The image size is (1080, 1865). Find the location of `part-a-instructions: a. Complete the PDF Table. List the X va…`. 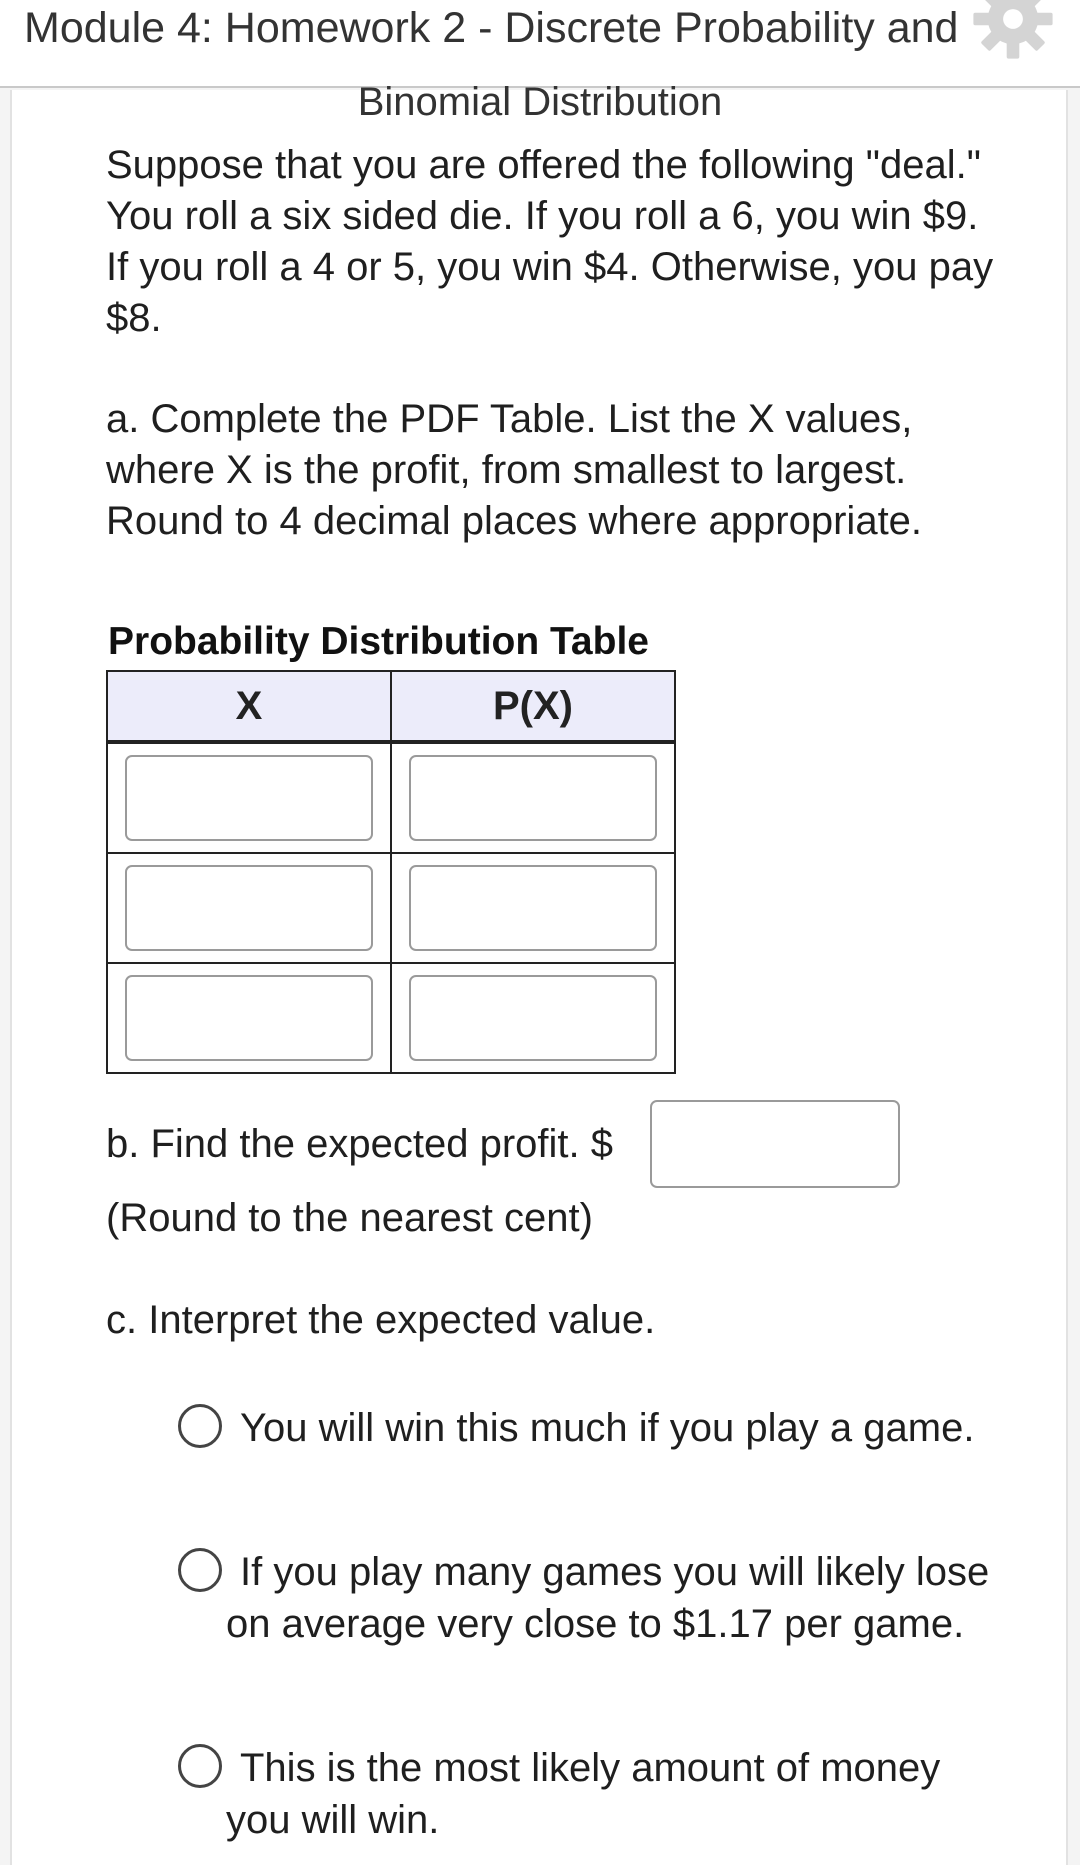

part-a-instructions: a. Complete the PDF Table. List the X va… is located at coordinates (514, 470).